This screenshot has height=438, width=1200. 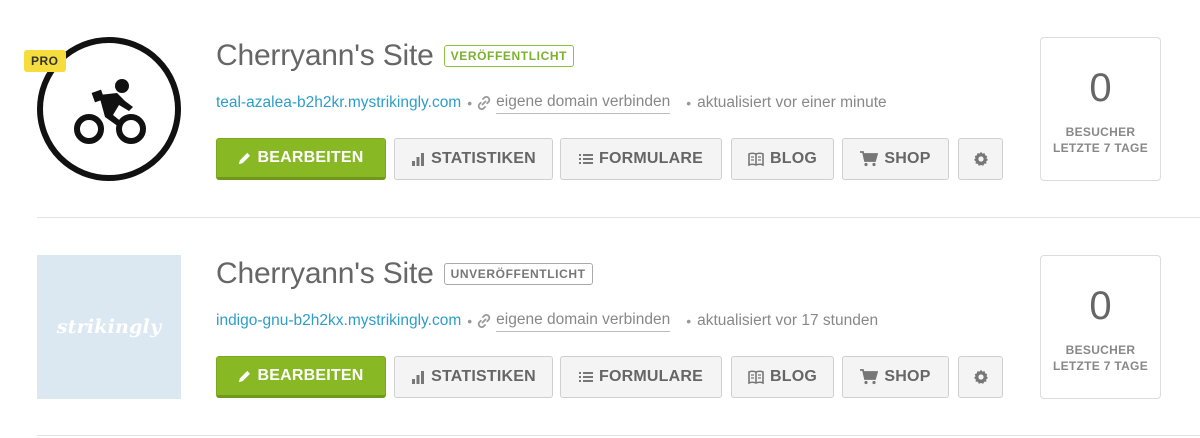 What do you see at coordinates (618, 435) in the screenshot?
I see `row-divider` at bounding box center [618, 435].